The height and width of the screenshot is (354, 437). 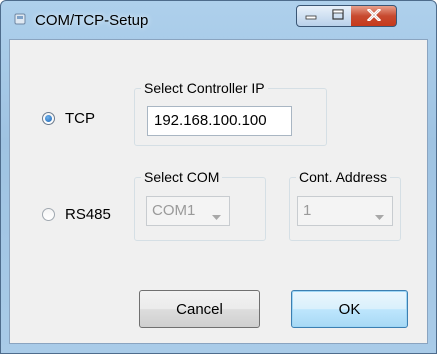 I want to click on rs485-radio-indicator, so click(x=48, y=214).